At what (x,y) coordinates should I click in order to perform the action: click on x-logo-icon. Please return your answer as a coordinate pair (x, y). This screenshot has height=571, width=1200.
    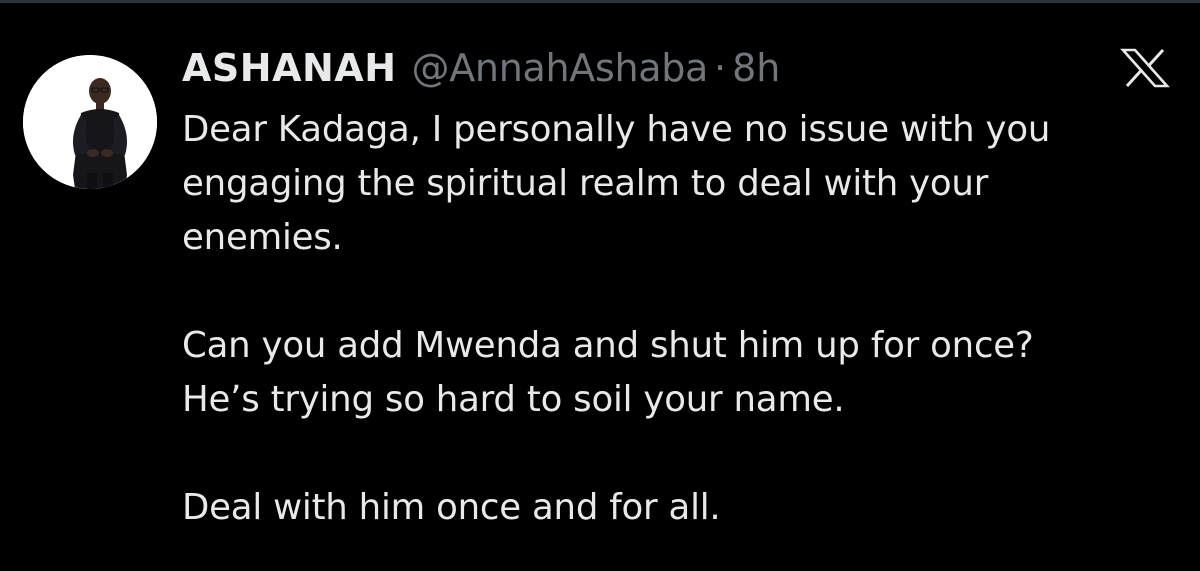
    Looking at the image, I should click on (1145, 68).